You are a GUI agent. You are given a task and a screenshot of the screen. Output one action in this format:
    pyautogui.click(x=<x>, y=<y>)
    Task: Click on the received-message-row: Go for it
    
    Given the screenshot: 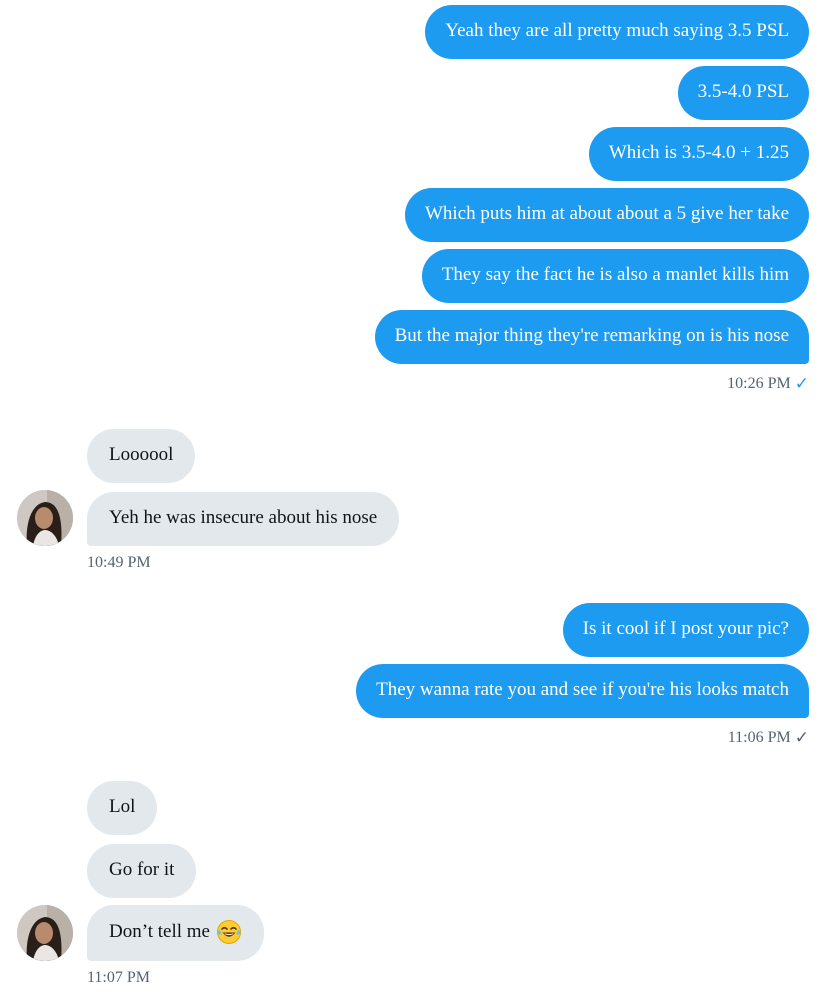 What is the action you would take?
    pyautogui.click(x=140, y=873)
    